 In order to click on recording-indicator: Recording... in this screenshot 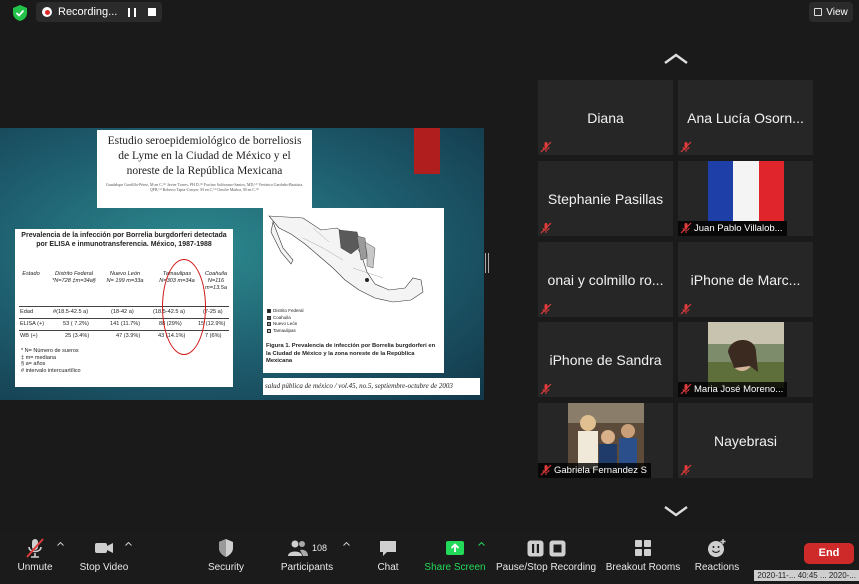, I will do `click(99, 12)`.